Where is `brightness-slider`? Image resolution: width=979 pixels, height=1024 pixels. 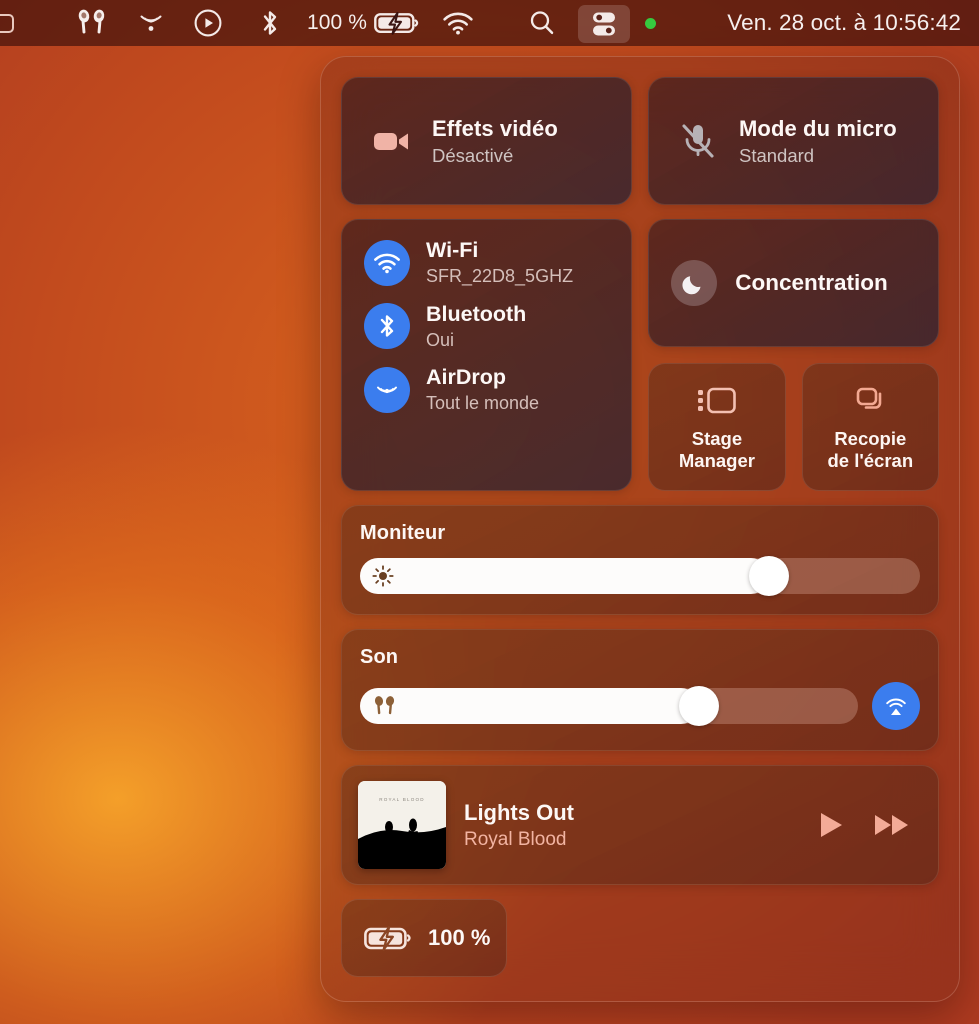
brightness-slider is located at coordinates (640, 576).